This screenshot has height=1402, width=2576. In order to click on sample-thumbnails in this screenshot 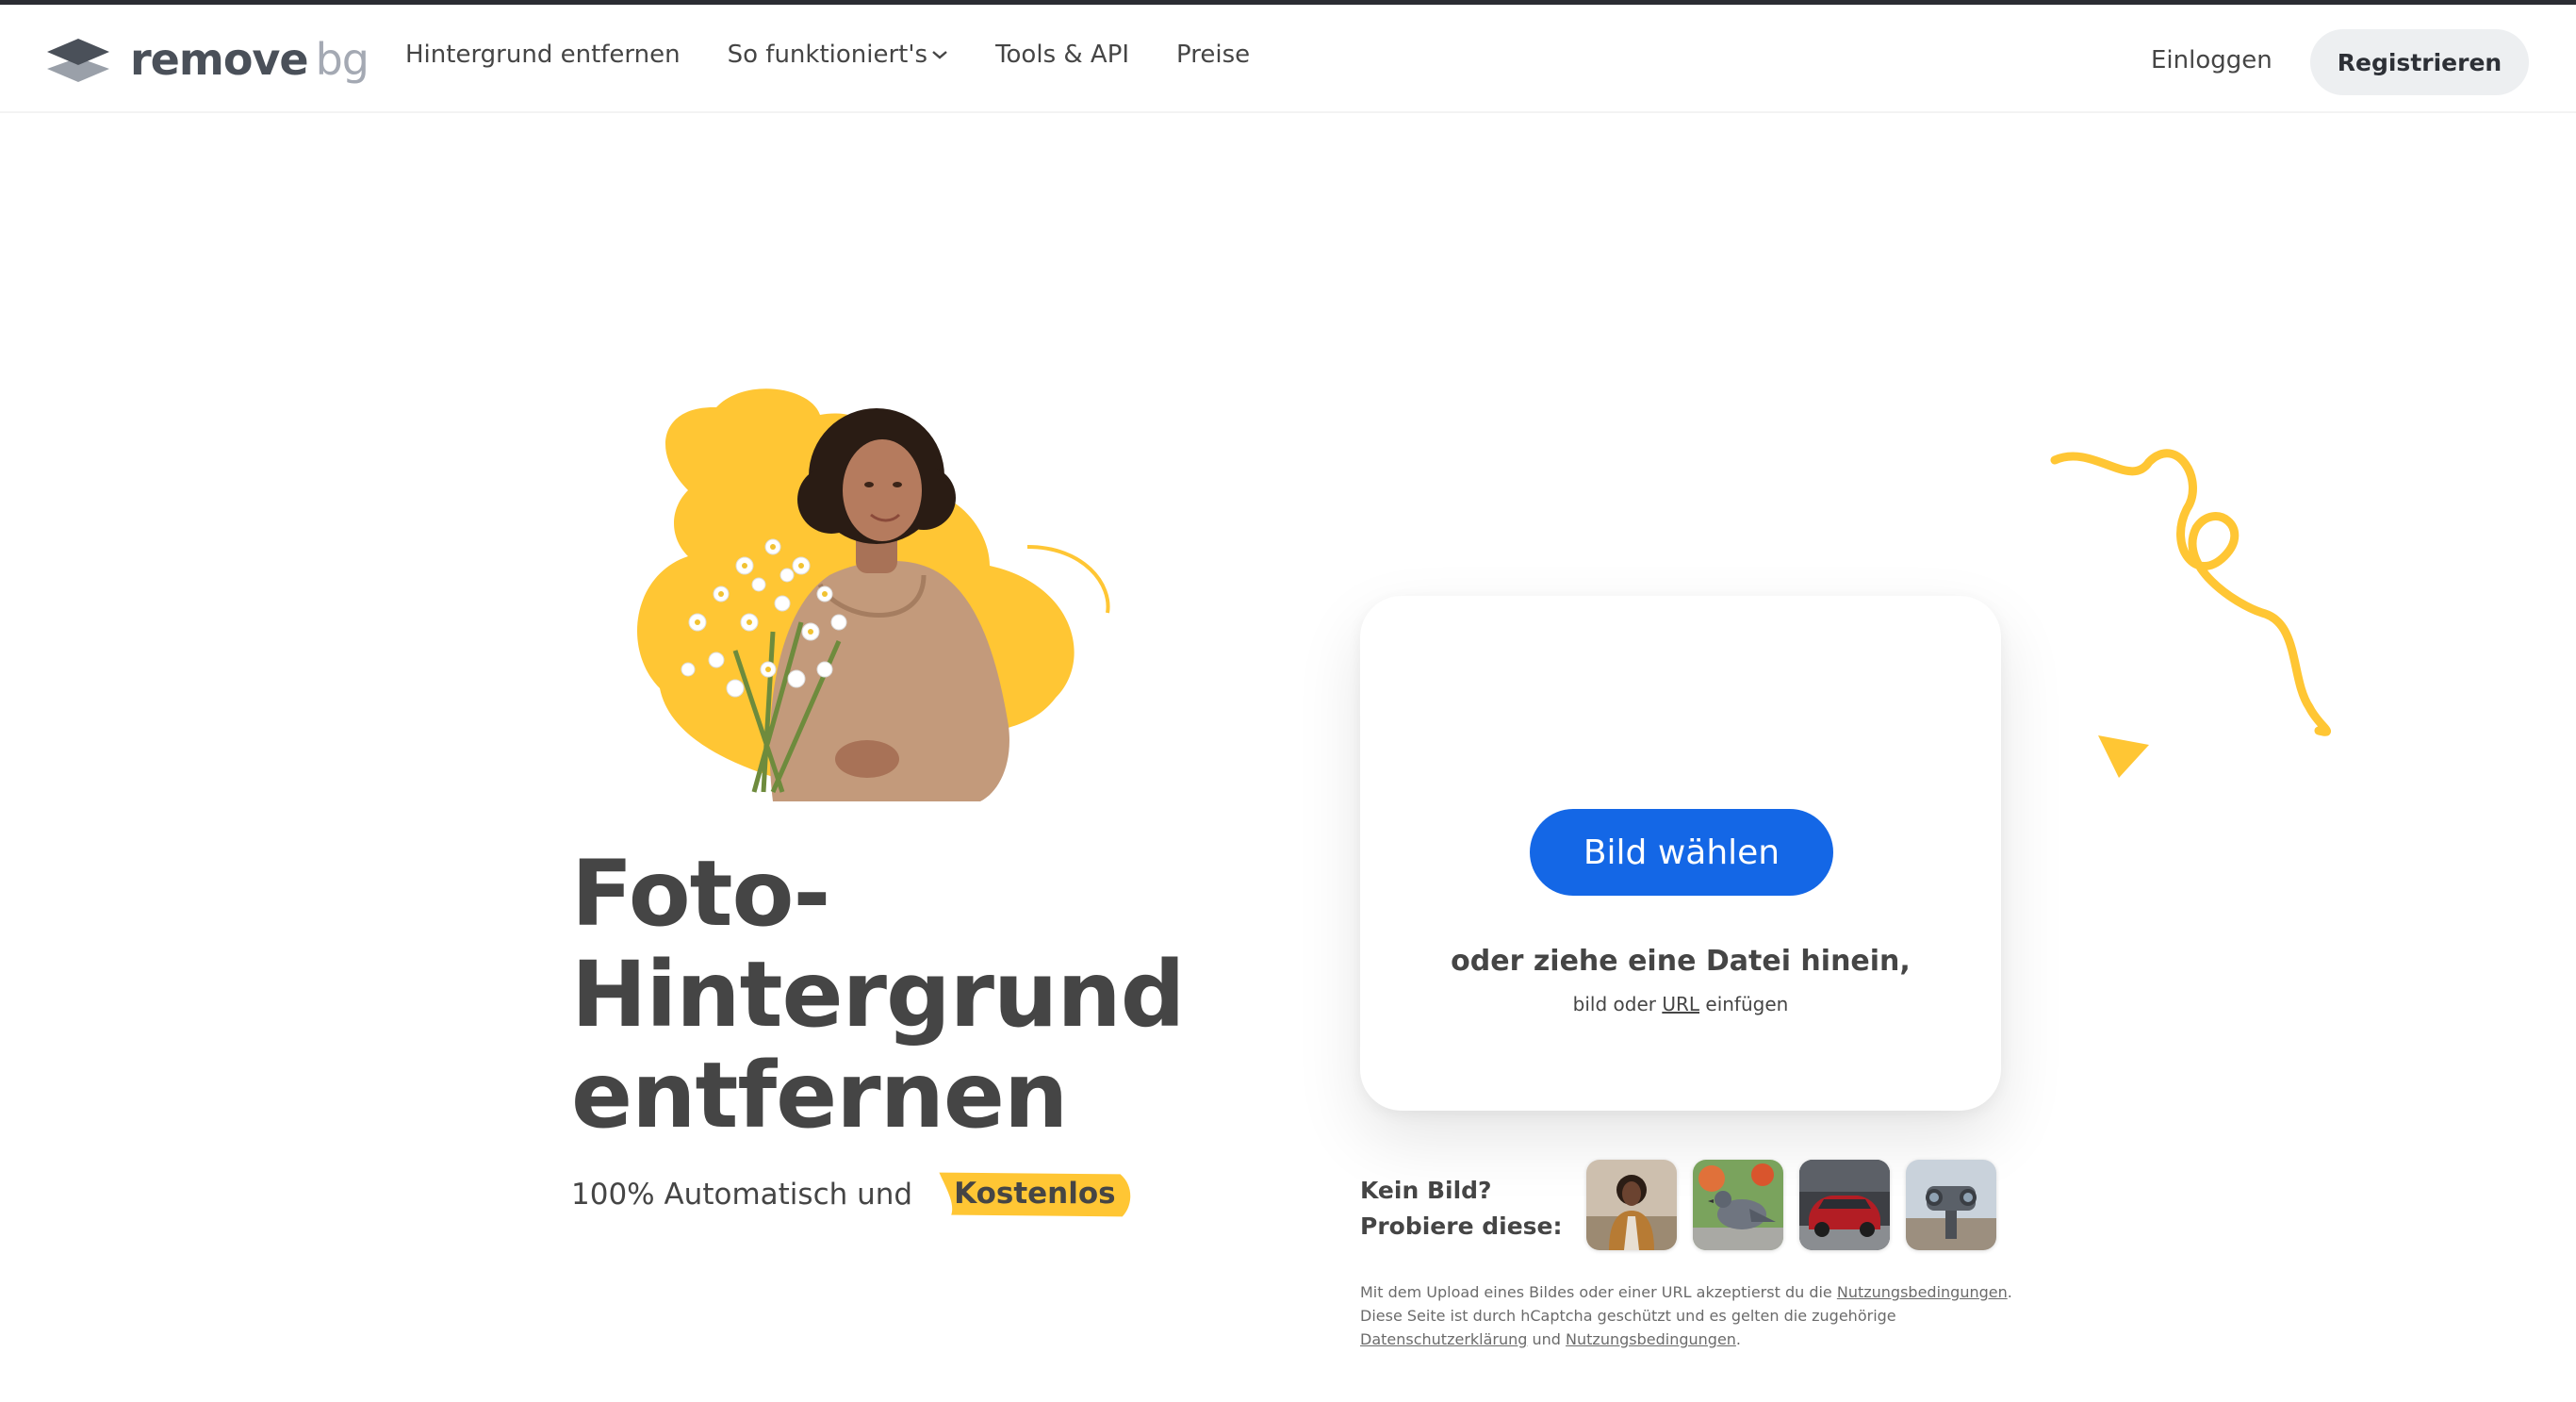, I will do `click(1799, 1205)`.